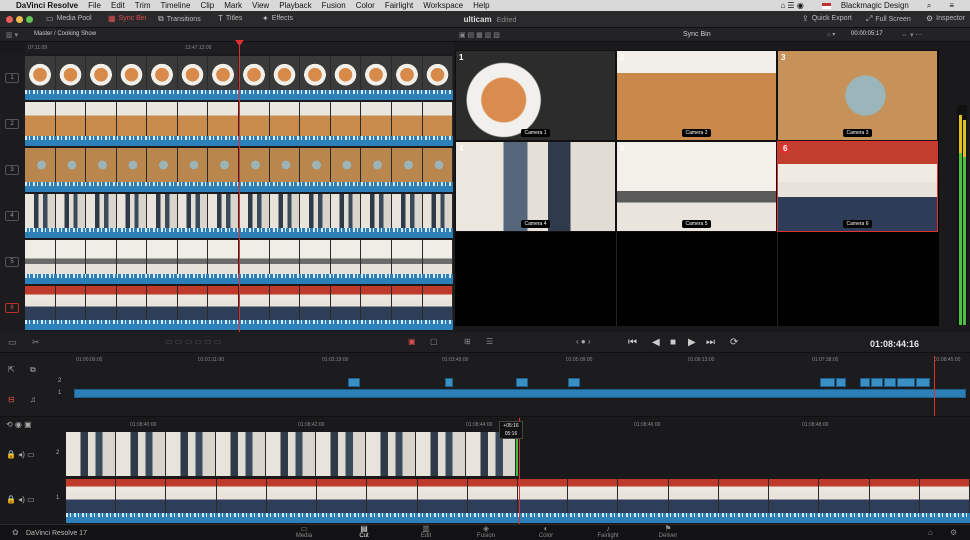 This screenshot has height=540, width=970. I want to click on go-to-start-button: ⏮, so click(632, 342).